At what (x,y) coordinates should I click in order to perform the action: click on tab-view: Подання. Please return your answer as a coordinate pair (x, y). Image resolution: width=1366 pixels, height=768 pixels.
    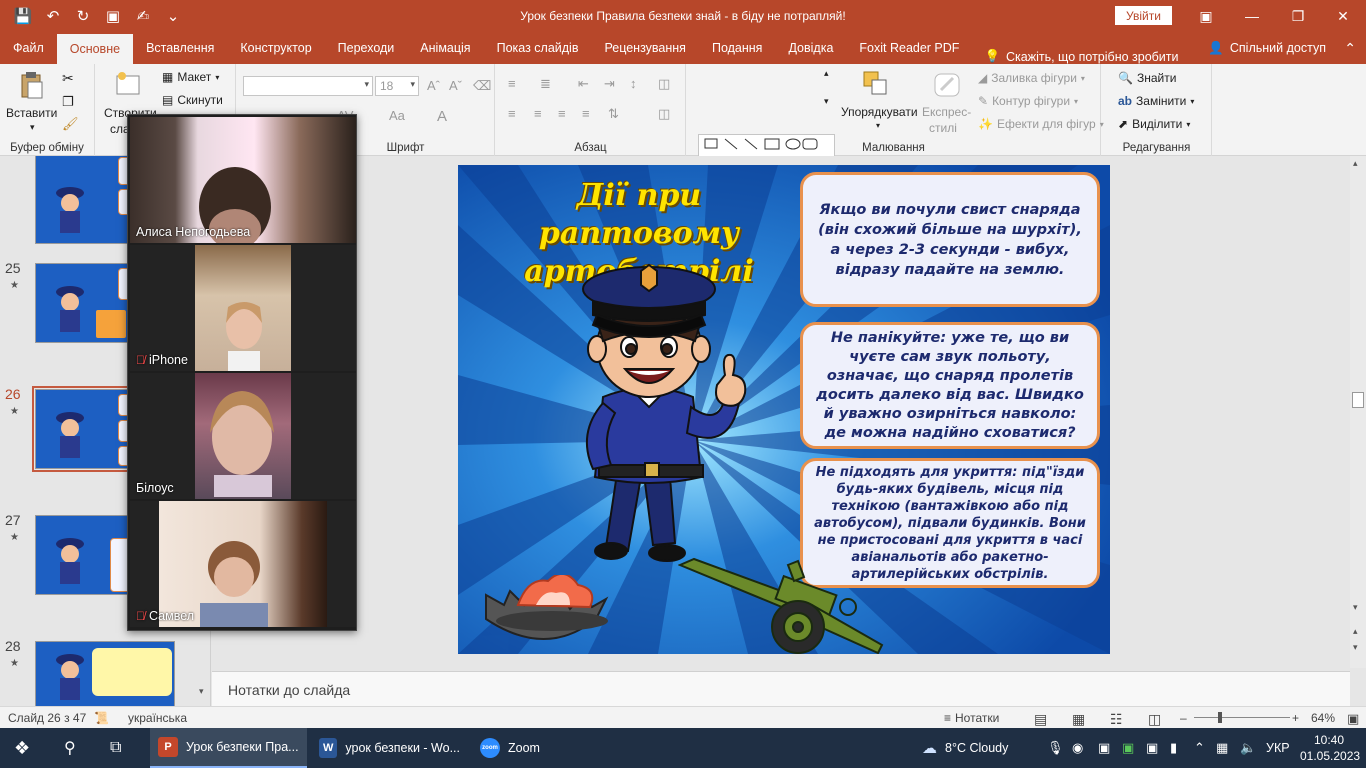
    Looking at the image, I should click on (737, 48).